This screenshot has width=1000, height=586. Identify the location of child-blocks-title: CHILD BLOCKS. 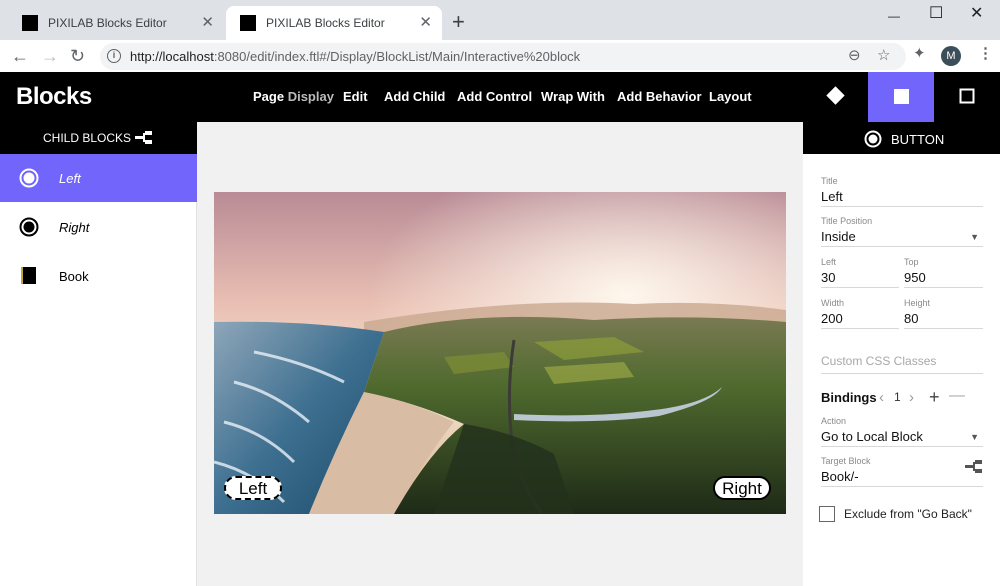
(87, 138).